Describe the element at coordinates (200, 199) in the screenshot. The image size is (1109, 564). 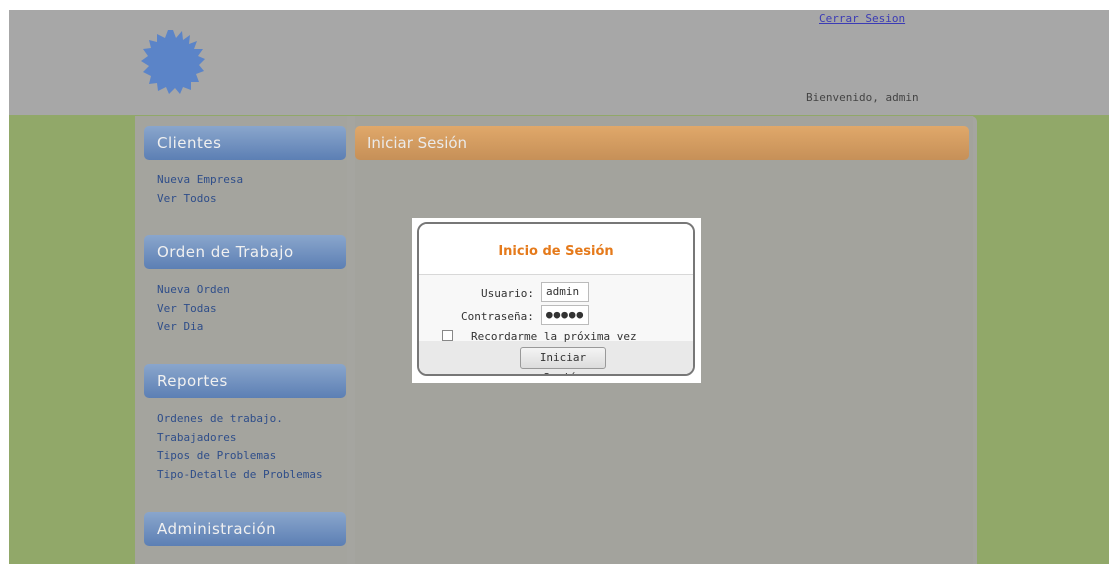
I see `sidebar-item-ver-todos: Ver Todos` at that location.